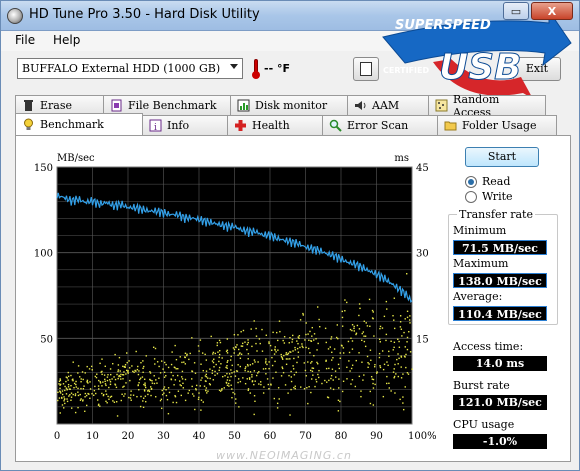  What do you see at coordinates (489, 196) in the screenshot?
I see `write-radio: Write` at bounding box center [489, 196].